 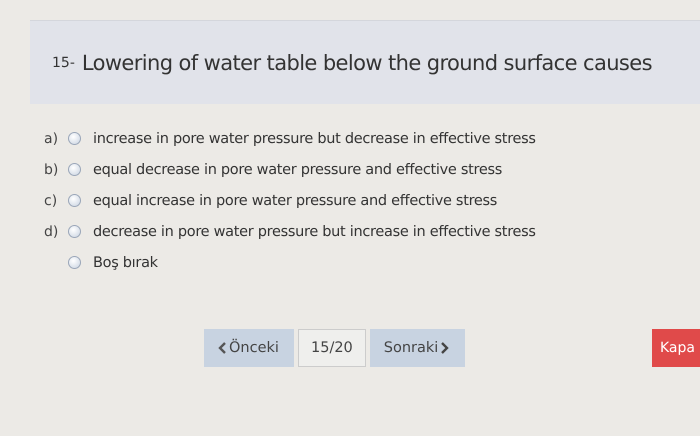 What do you see at coordinates (367, 62) in the screenshot?
I see `question-text: Lowering of water table below the ground surface causes` at bounding box center [367, 62].